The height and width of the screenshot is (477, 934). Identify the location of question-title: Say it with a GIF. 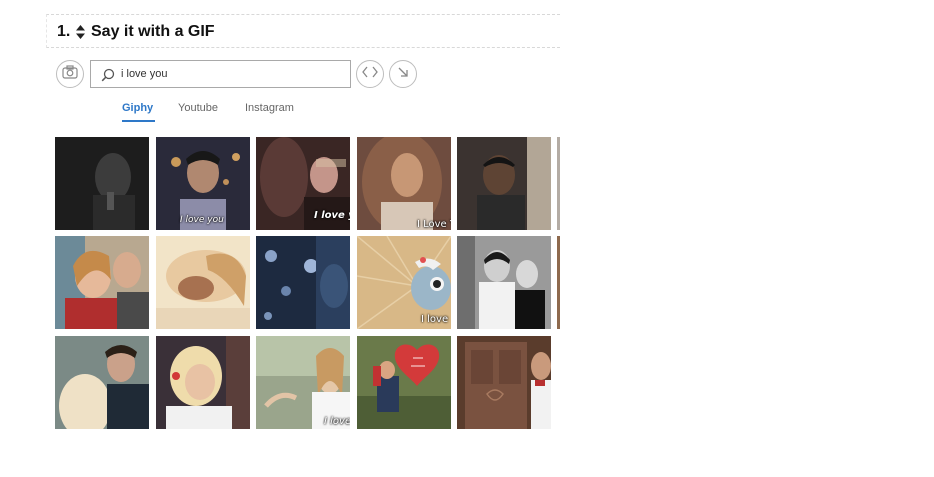
(153, 31).